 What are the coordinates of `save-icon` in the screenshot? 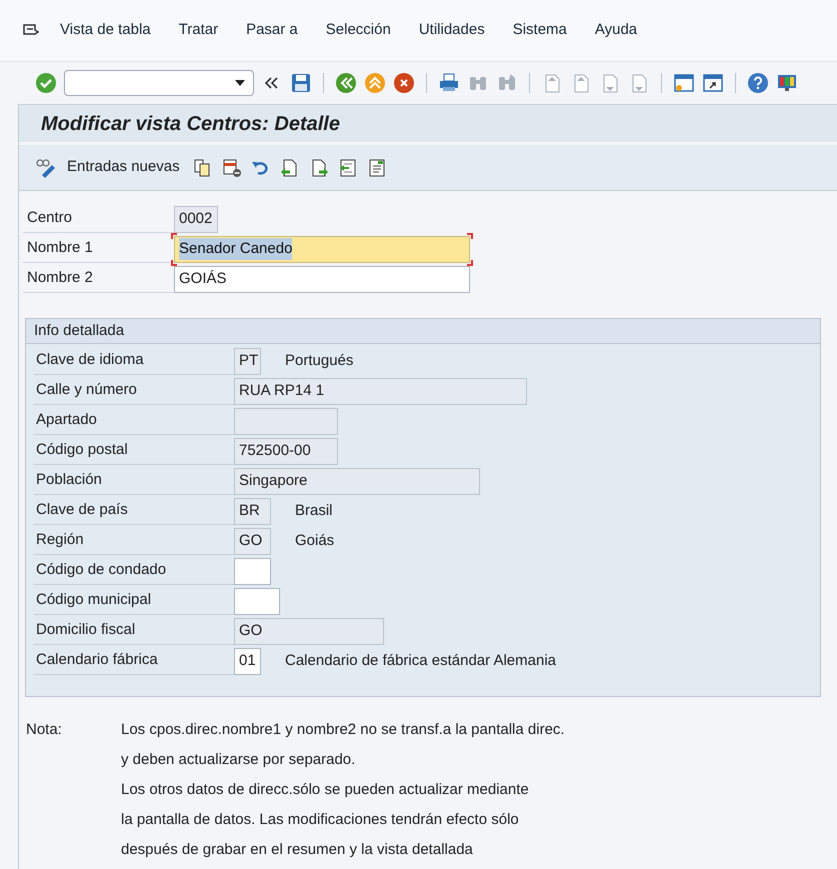 It's located at (301, 83).